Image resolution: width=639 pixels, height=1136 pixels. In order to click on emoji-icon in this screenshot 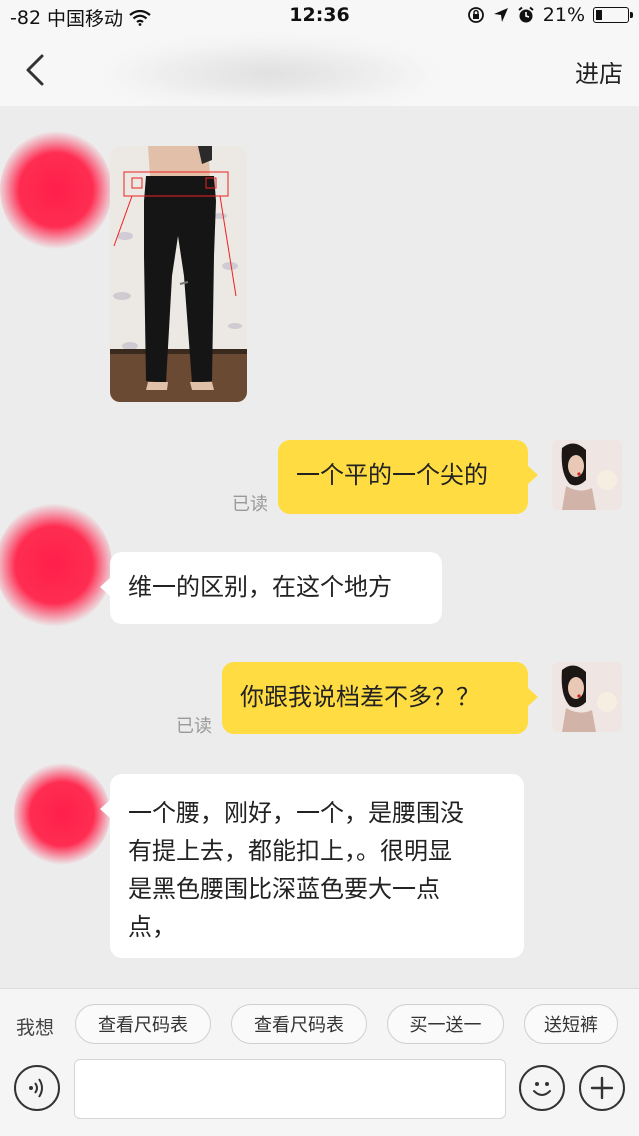, I will do `click(542, 1089)`.